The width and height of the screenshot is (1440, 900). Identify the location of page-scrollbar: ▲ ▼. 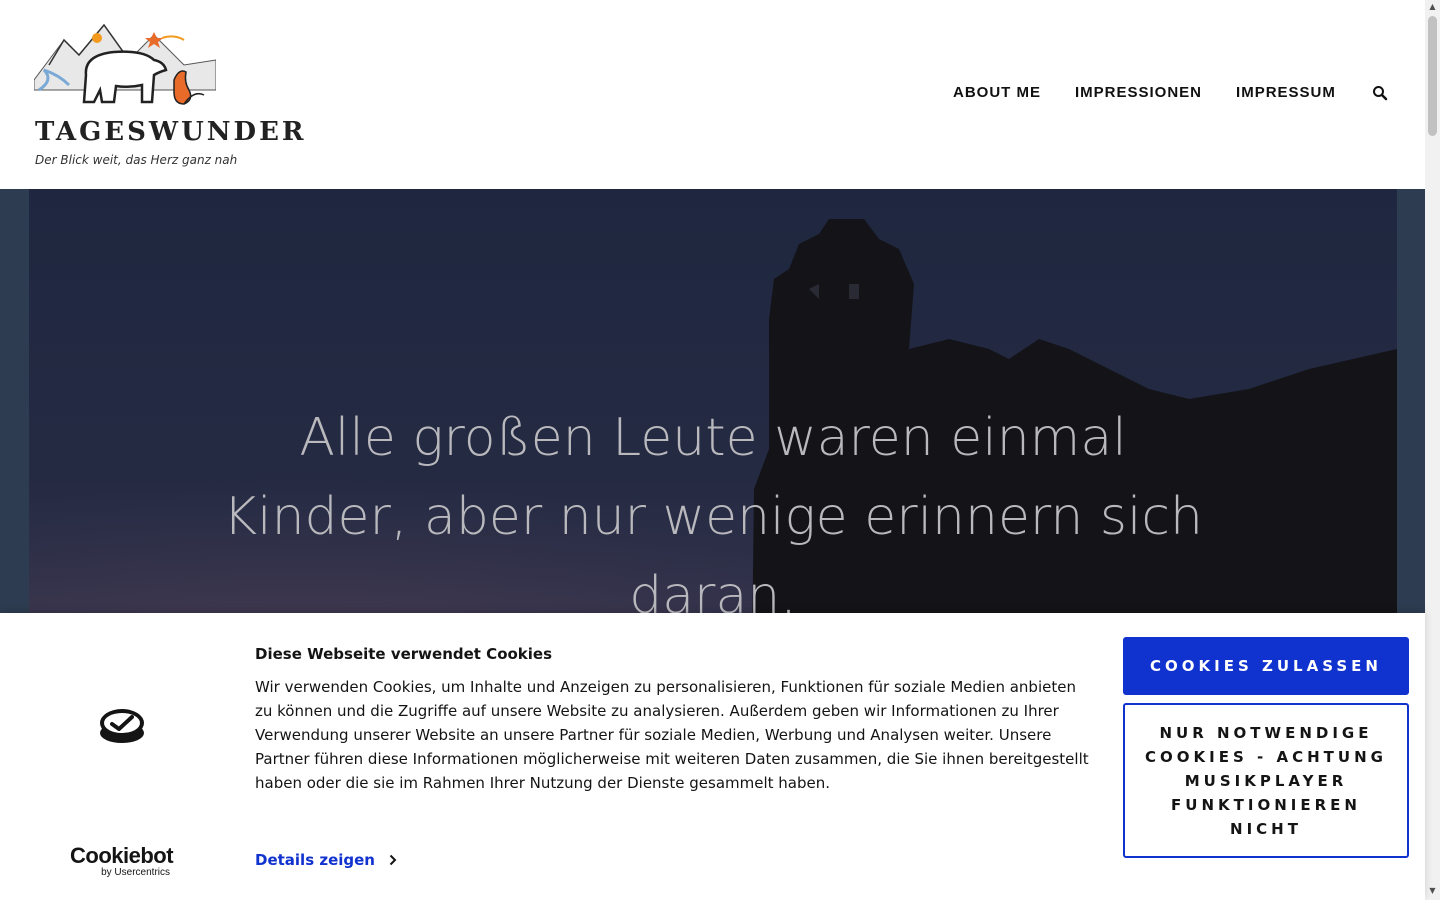
(1432, 450).